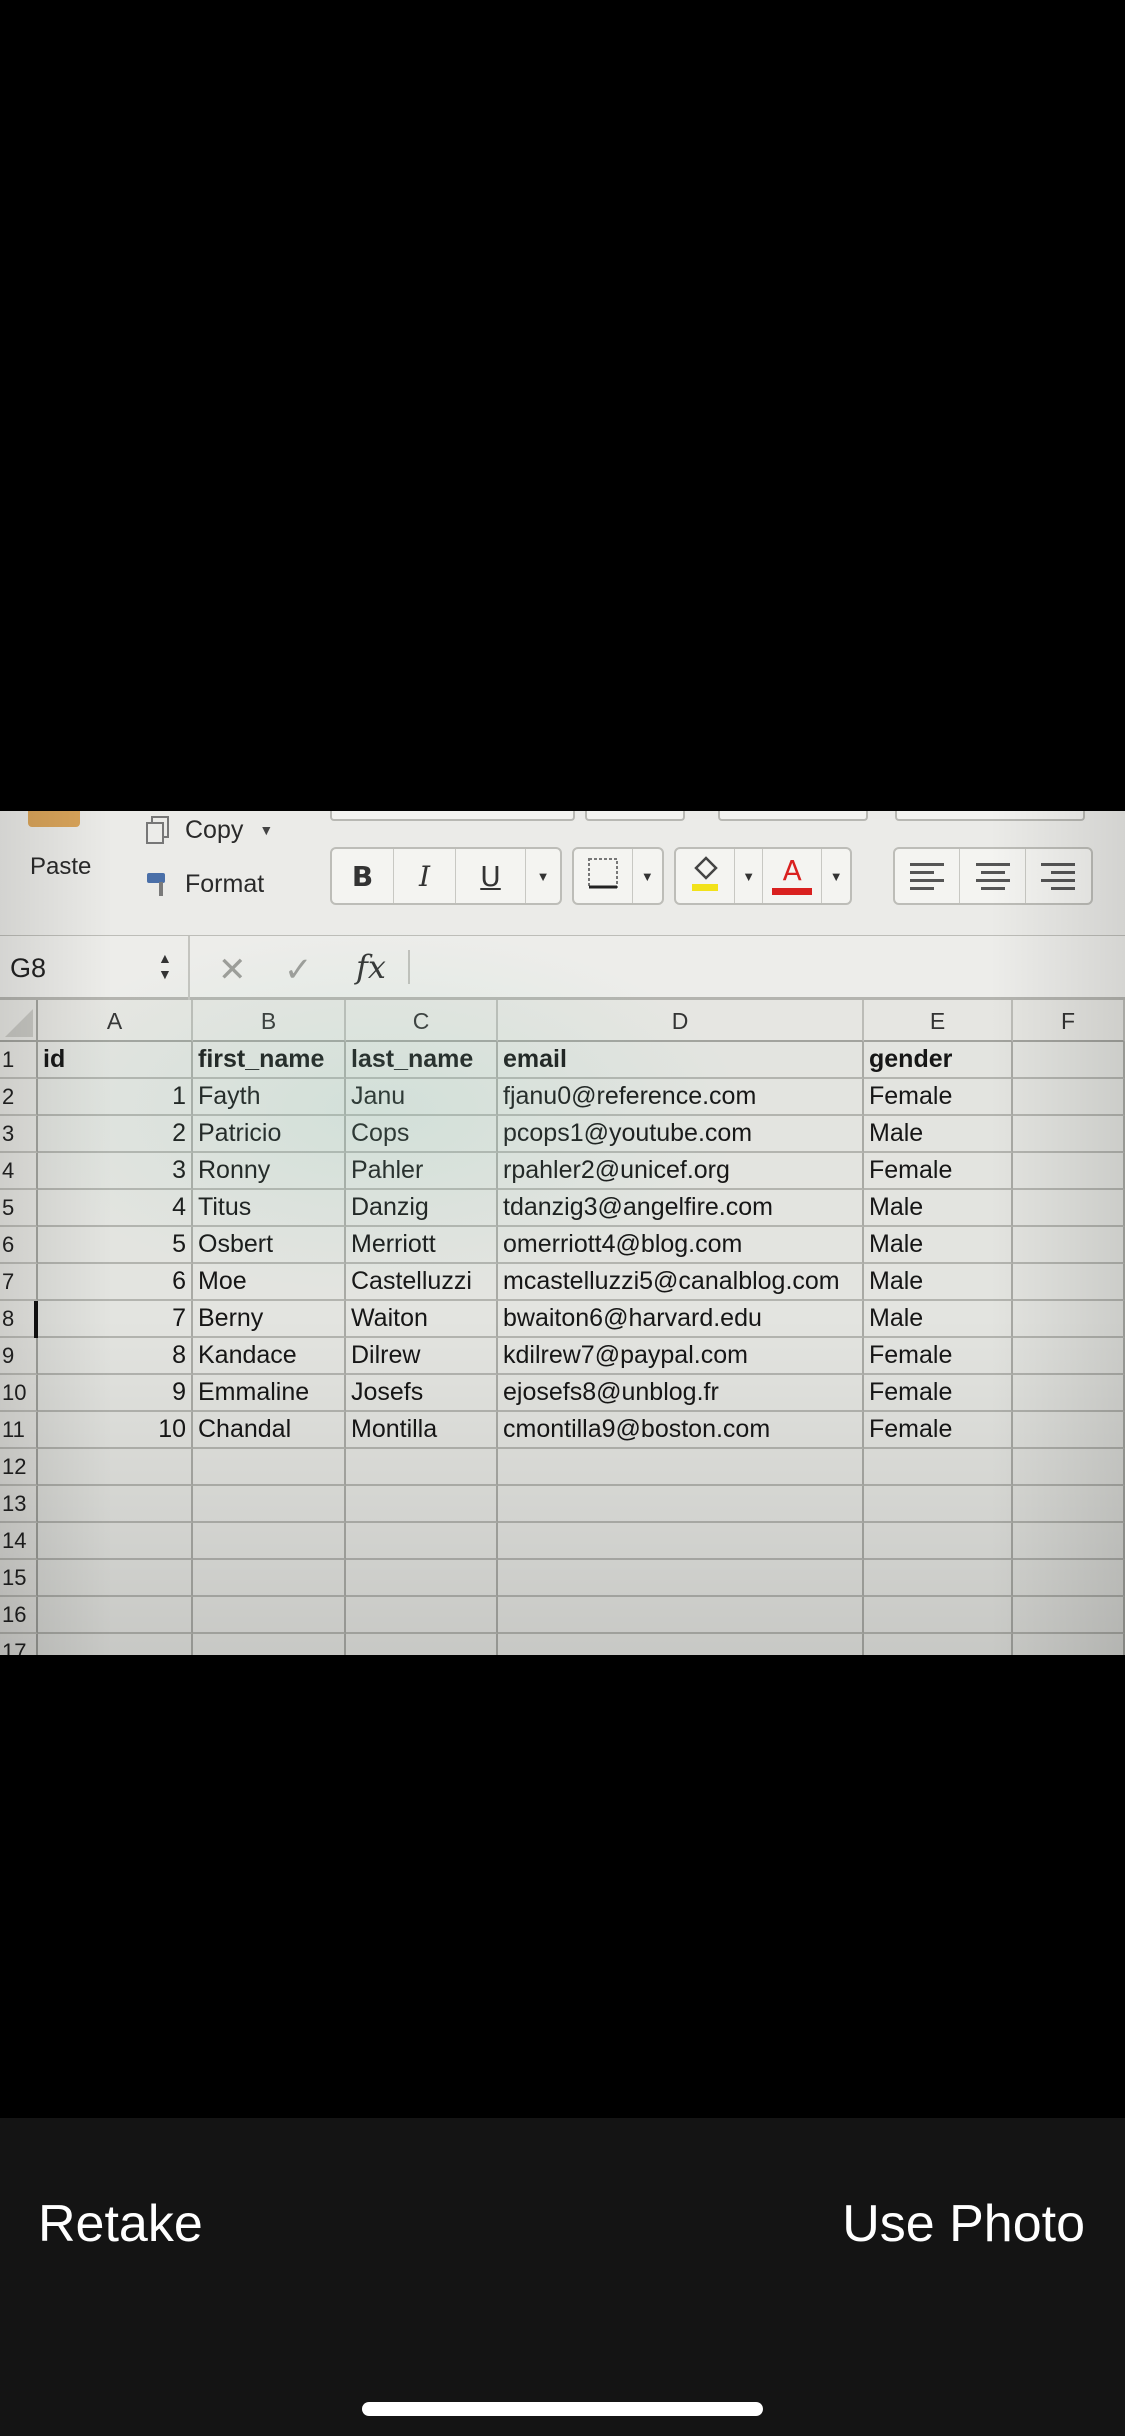 The height and width of the screenshot is (2436, 1125). What do you see at coordinates (115, 1356) in the screenshot?
I see `cell-id: 8` at bounding box center [115, 1356].